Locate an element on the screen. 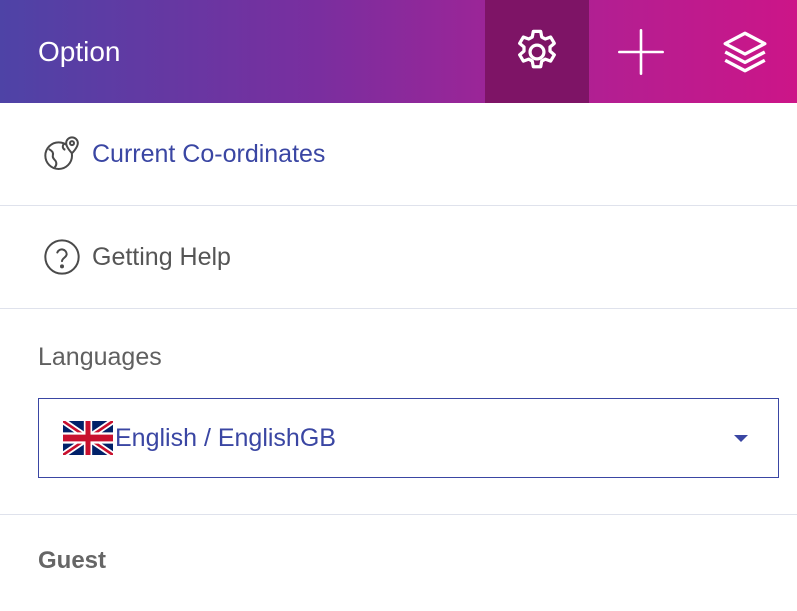  gear-icon is located at coordinates (537, 48).